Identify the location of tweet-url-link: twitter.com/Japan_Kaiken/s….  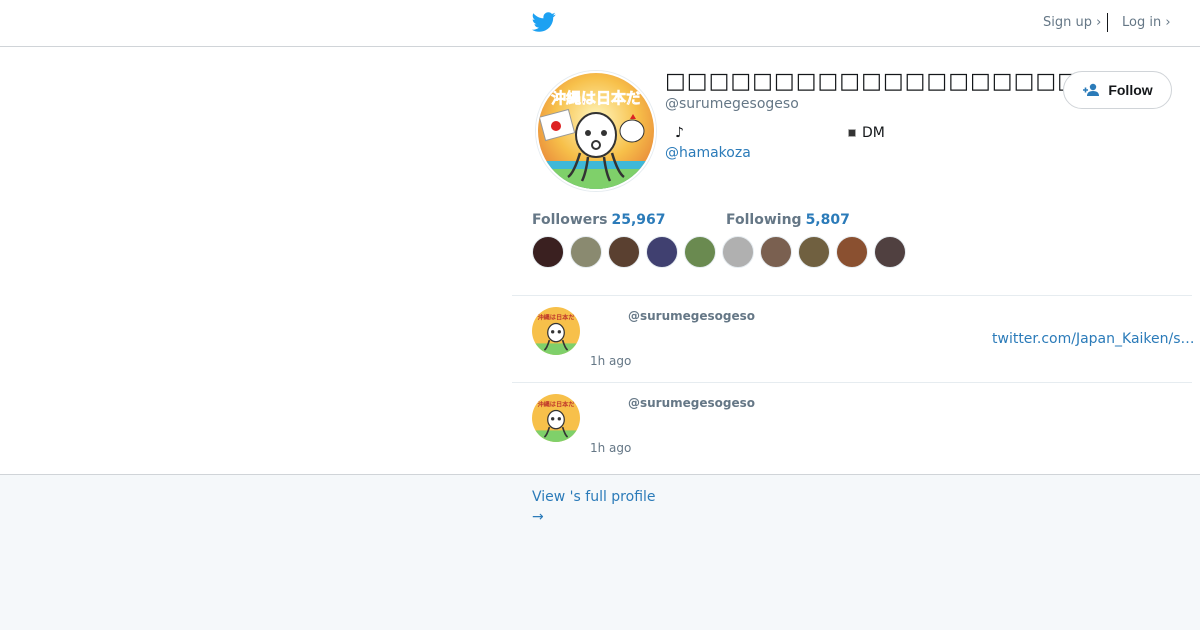
(1093, 339).